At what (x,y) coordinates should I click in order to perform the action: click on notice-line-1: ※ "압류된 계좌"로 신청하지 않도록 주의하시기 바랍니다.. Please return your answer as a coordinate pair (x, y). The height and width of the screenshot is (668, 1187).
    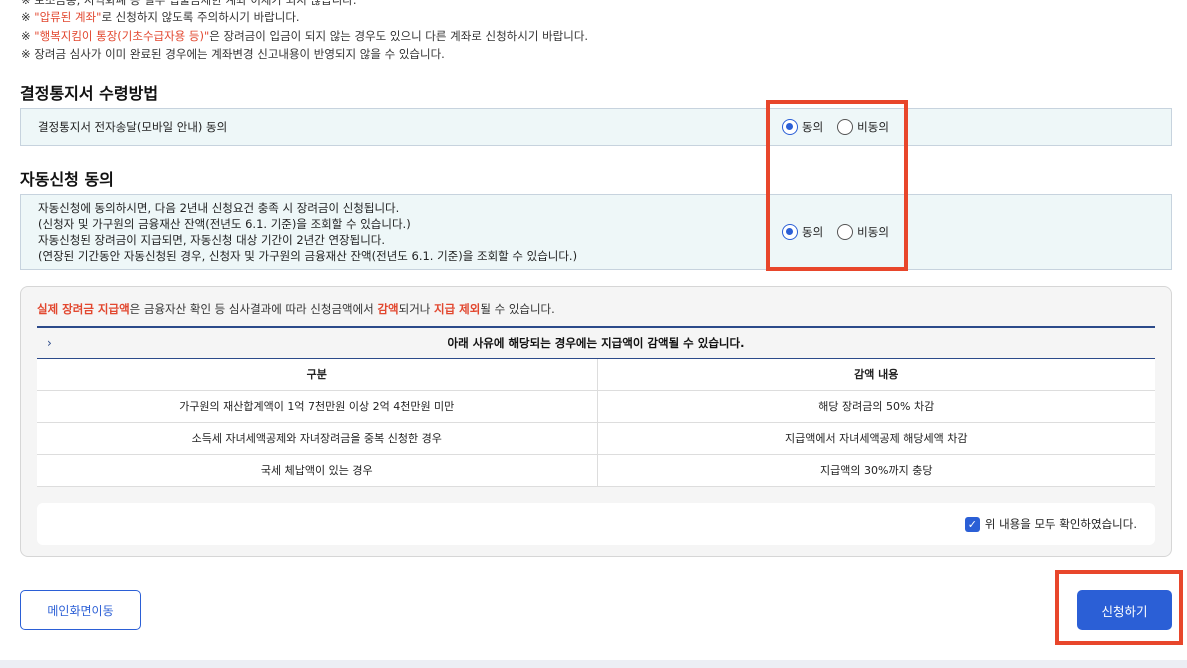
    Looking at the image, I should click on (160, 17).